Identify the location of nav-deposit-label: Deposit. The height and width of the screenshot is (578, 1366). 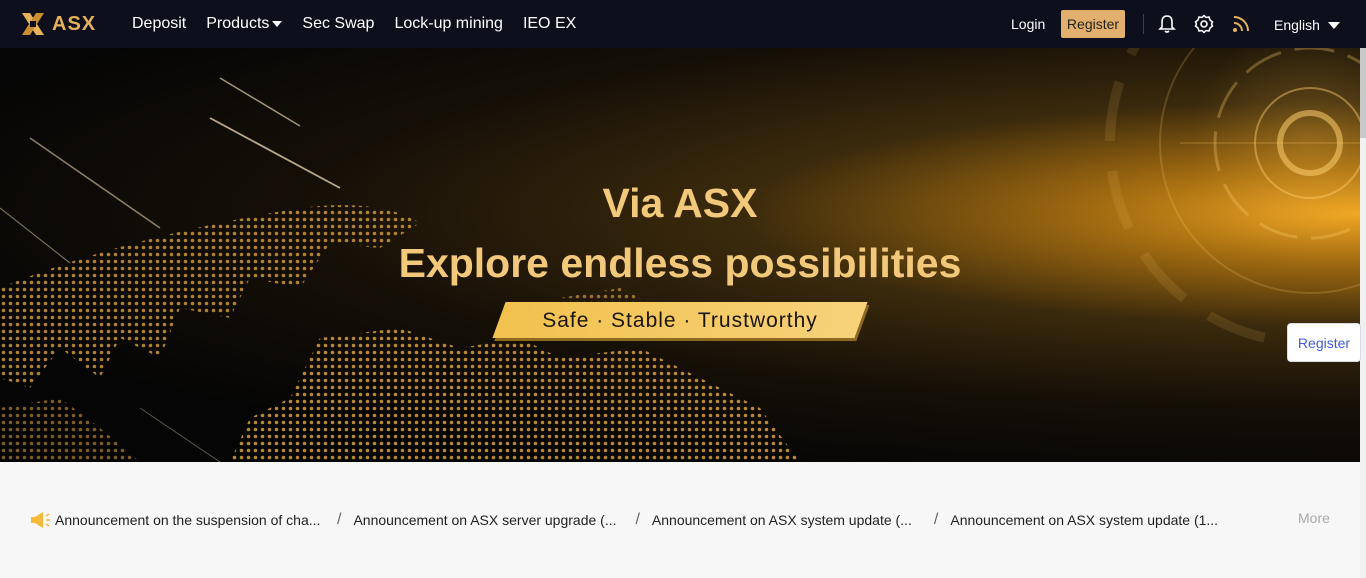
(159, 23).